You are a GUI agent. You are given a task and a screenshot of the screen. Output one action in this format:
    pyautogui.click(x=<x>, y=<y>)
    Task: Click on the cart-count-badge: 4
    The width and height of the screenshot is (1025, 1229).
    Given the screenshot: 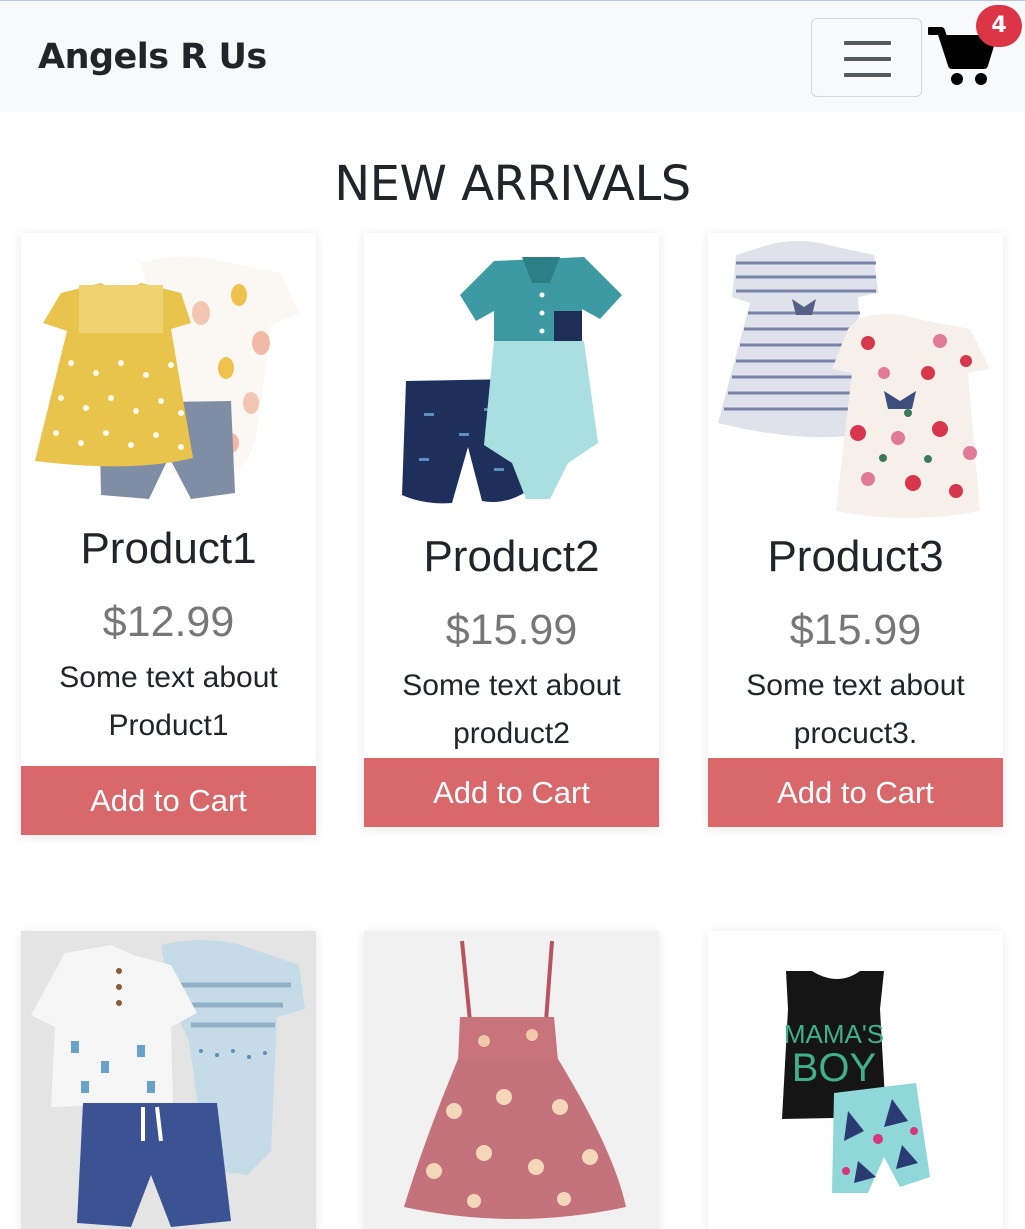 What is the action you would take?
    pyautogui.click(x=999, y=26)
    